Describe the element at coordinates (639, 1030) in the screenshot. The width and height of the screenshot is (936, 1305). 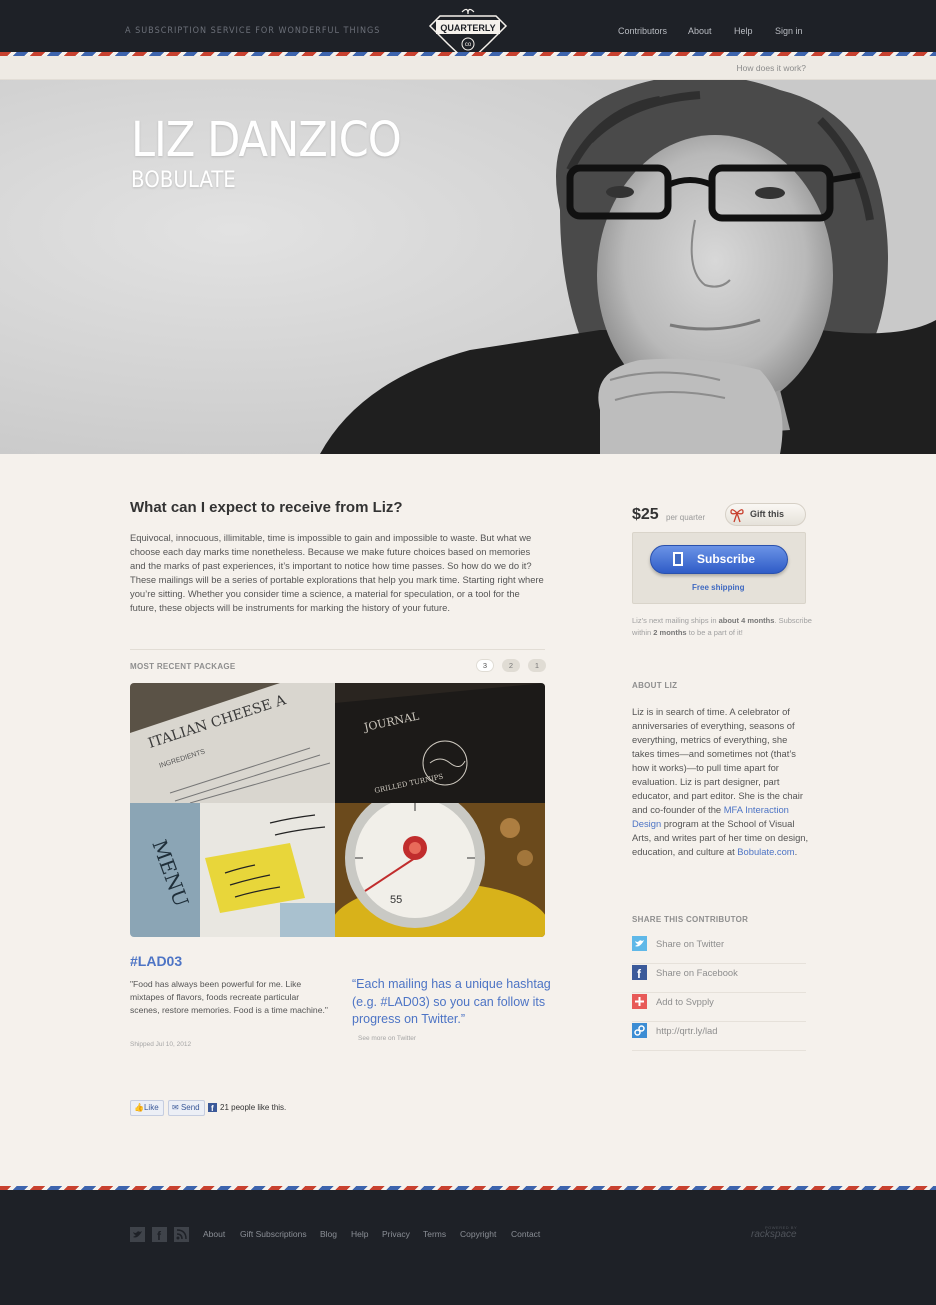
I see `link-icon` at that location.